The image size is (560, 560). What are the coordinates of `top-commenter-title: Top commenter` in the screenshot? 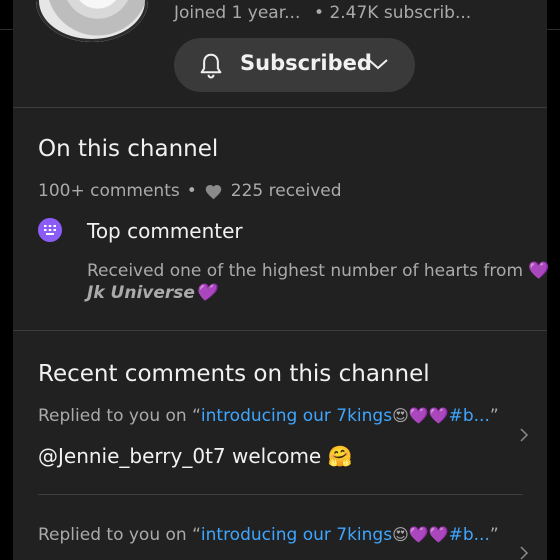 It's located at (165, 231).